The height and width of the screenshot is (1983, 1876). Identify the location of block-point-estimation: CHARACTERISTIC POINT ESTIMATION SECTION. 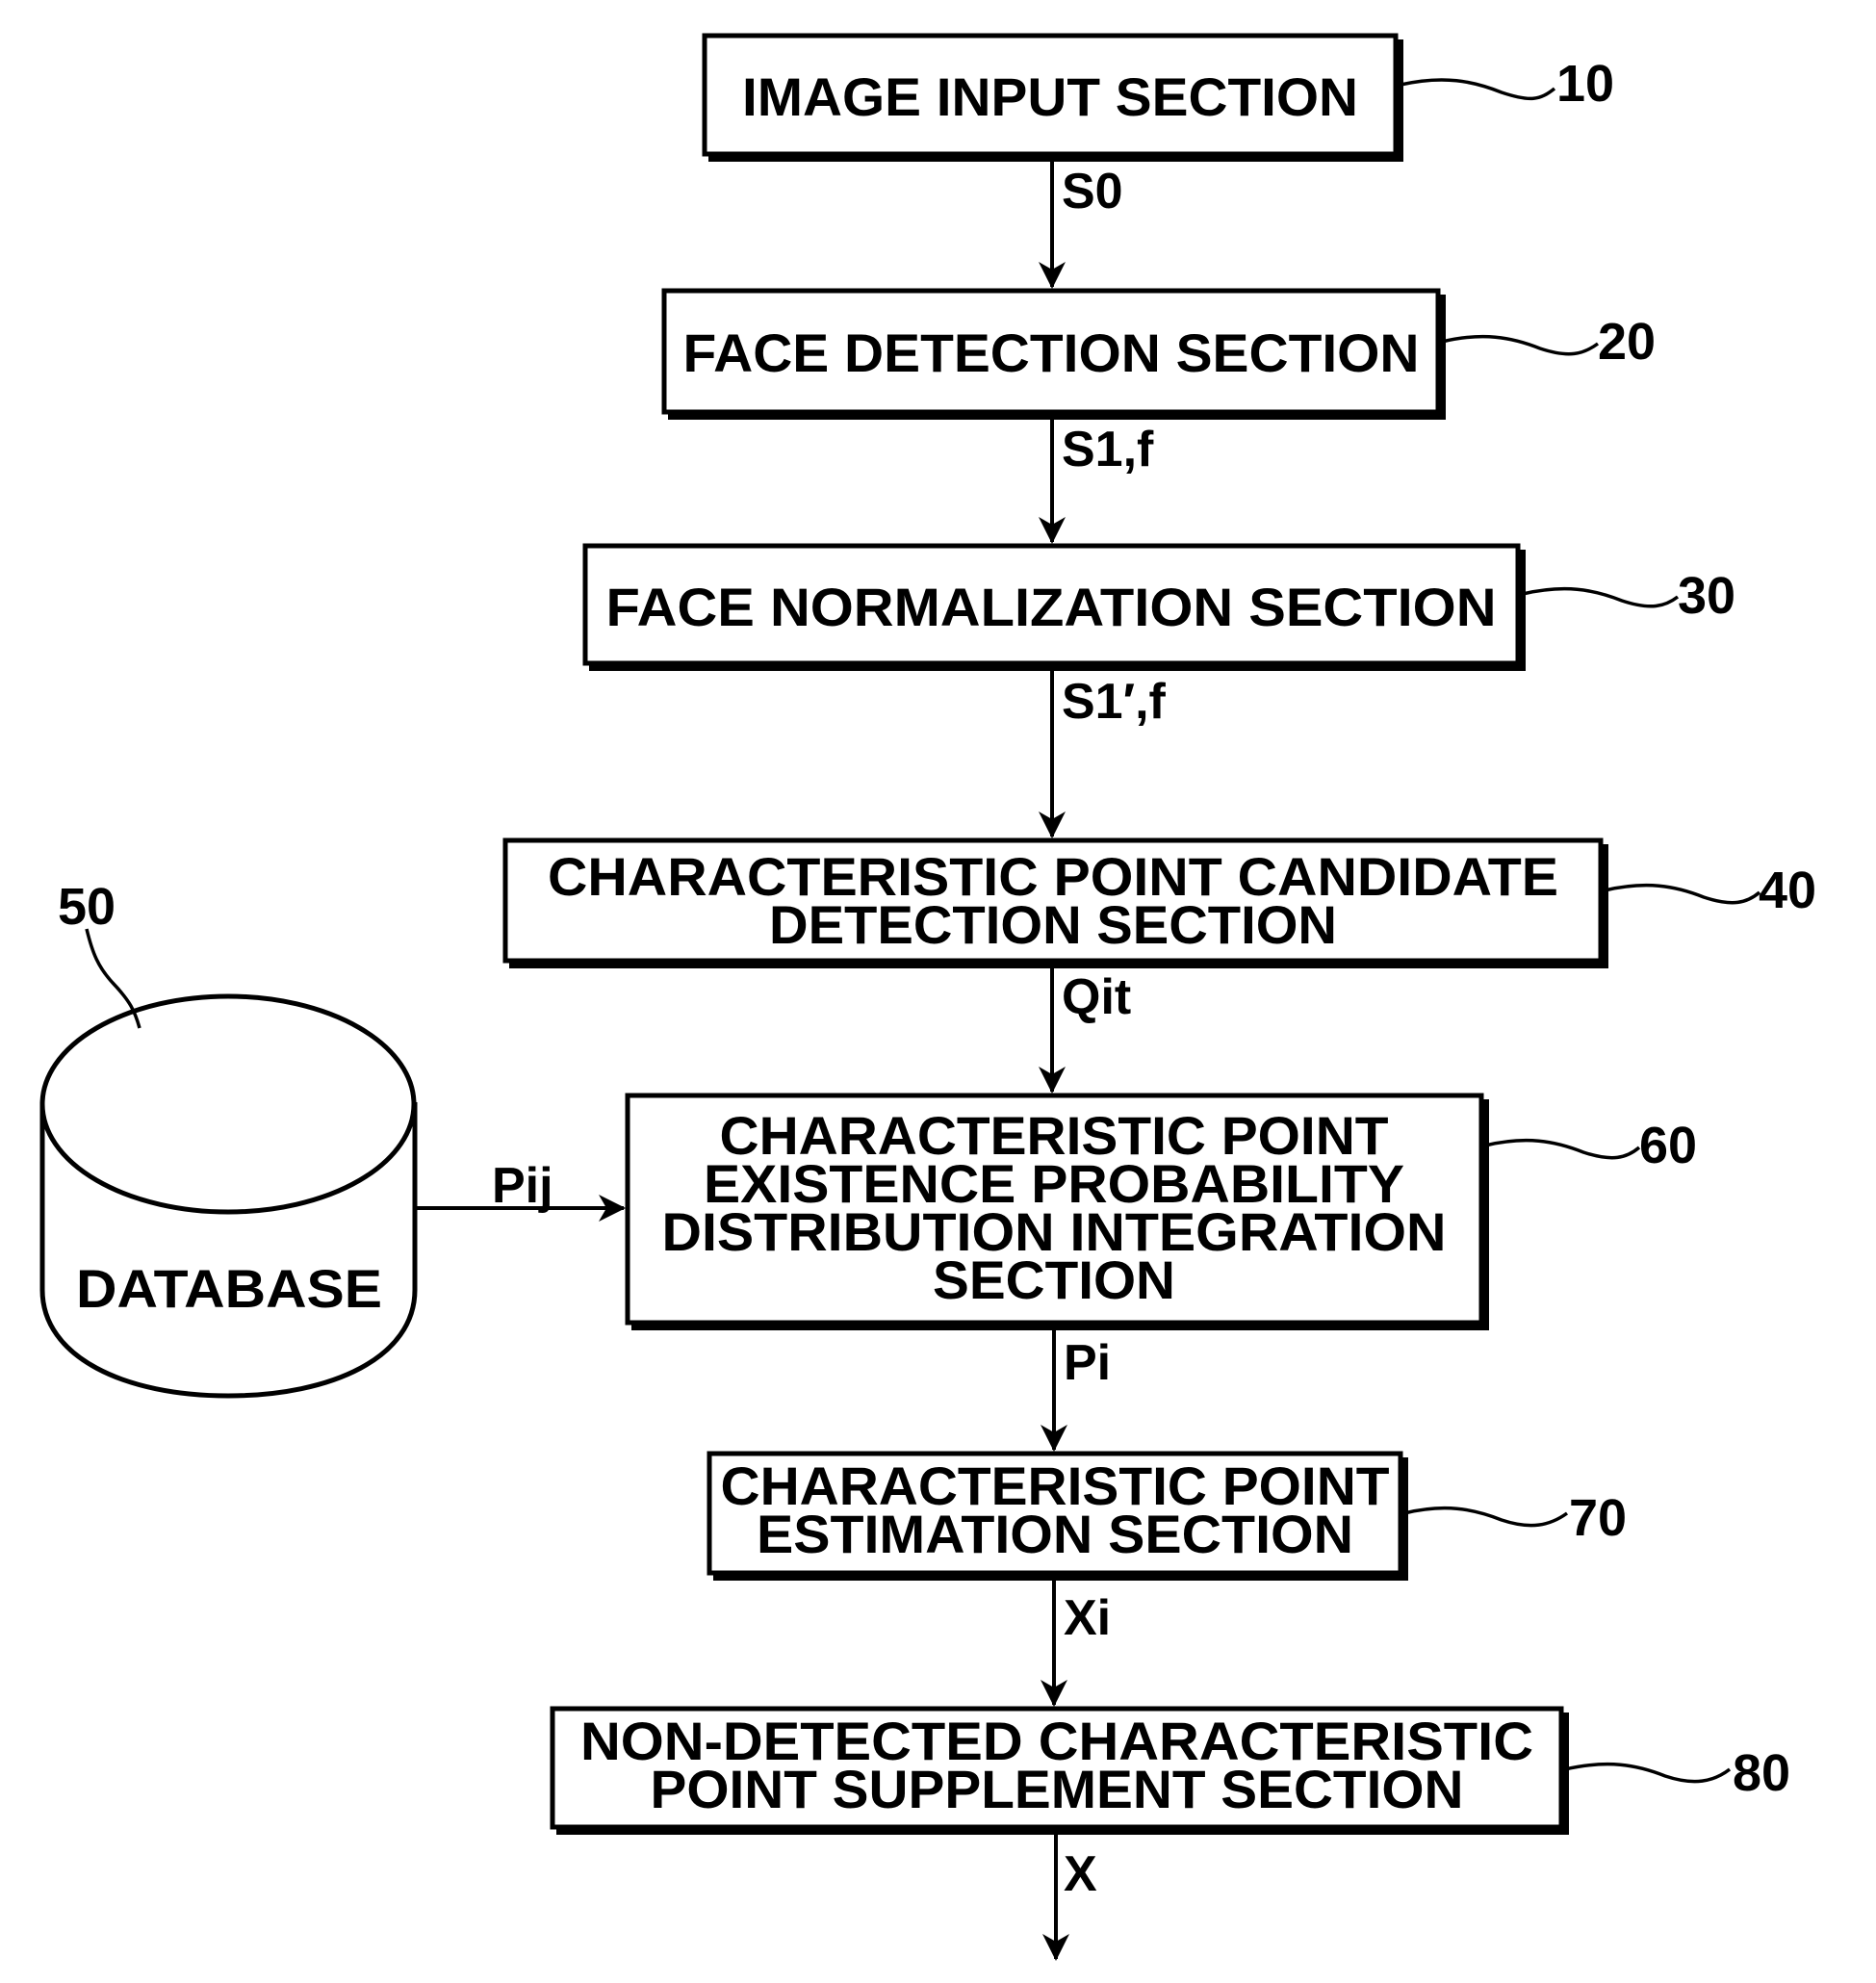
(1057, 1516).